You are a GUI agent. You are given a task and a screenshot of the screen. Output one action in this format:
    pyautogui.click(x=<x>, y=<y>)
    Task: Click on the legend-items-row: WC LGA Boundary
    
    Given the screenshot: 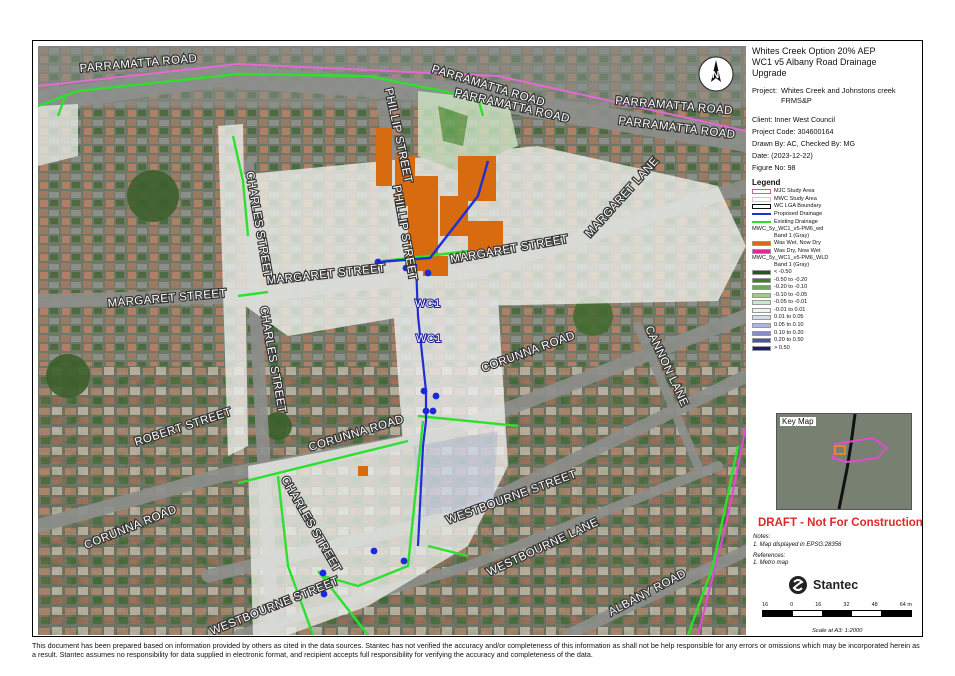 What is the action you would take?
    pyautogui.click(x=836, y=207)
    